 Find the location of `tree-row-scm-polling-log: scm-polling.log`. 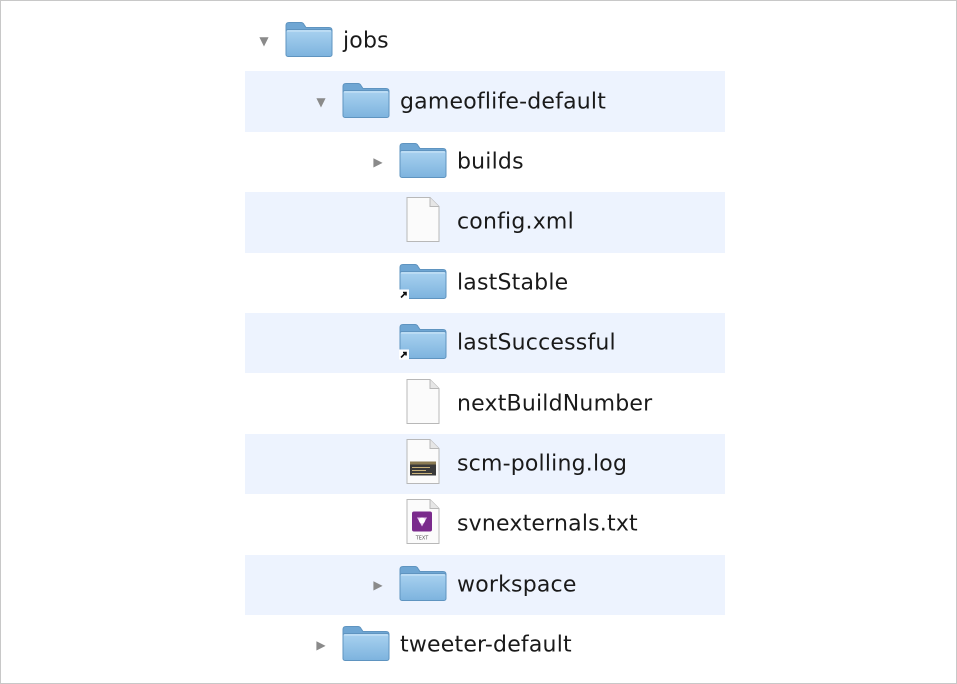

tree-row-scm-polling-log: scm-polling.log is located at coordinates (479, 464).